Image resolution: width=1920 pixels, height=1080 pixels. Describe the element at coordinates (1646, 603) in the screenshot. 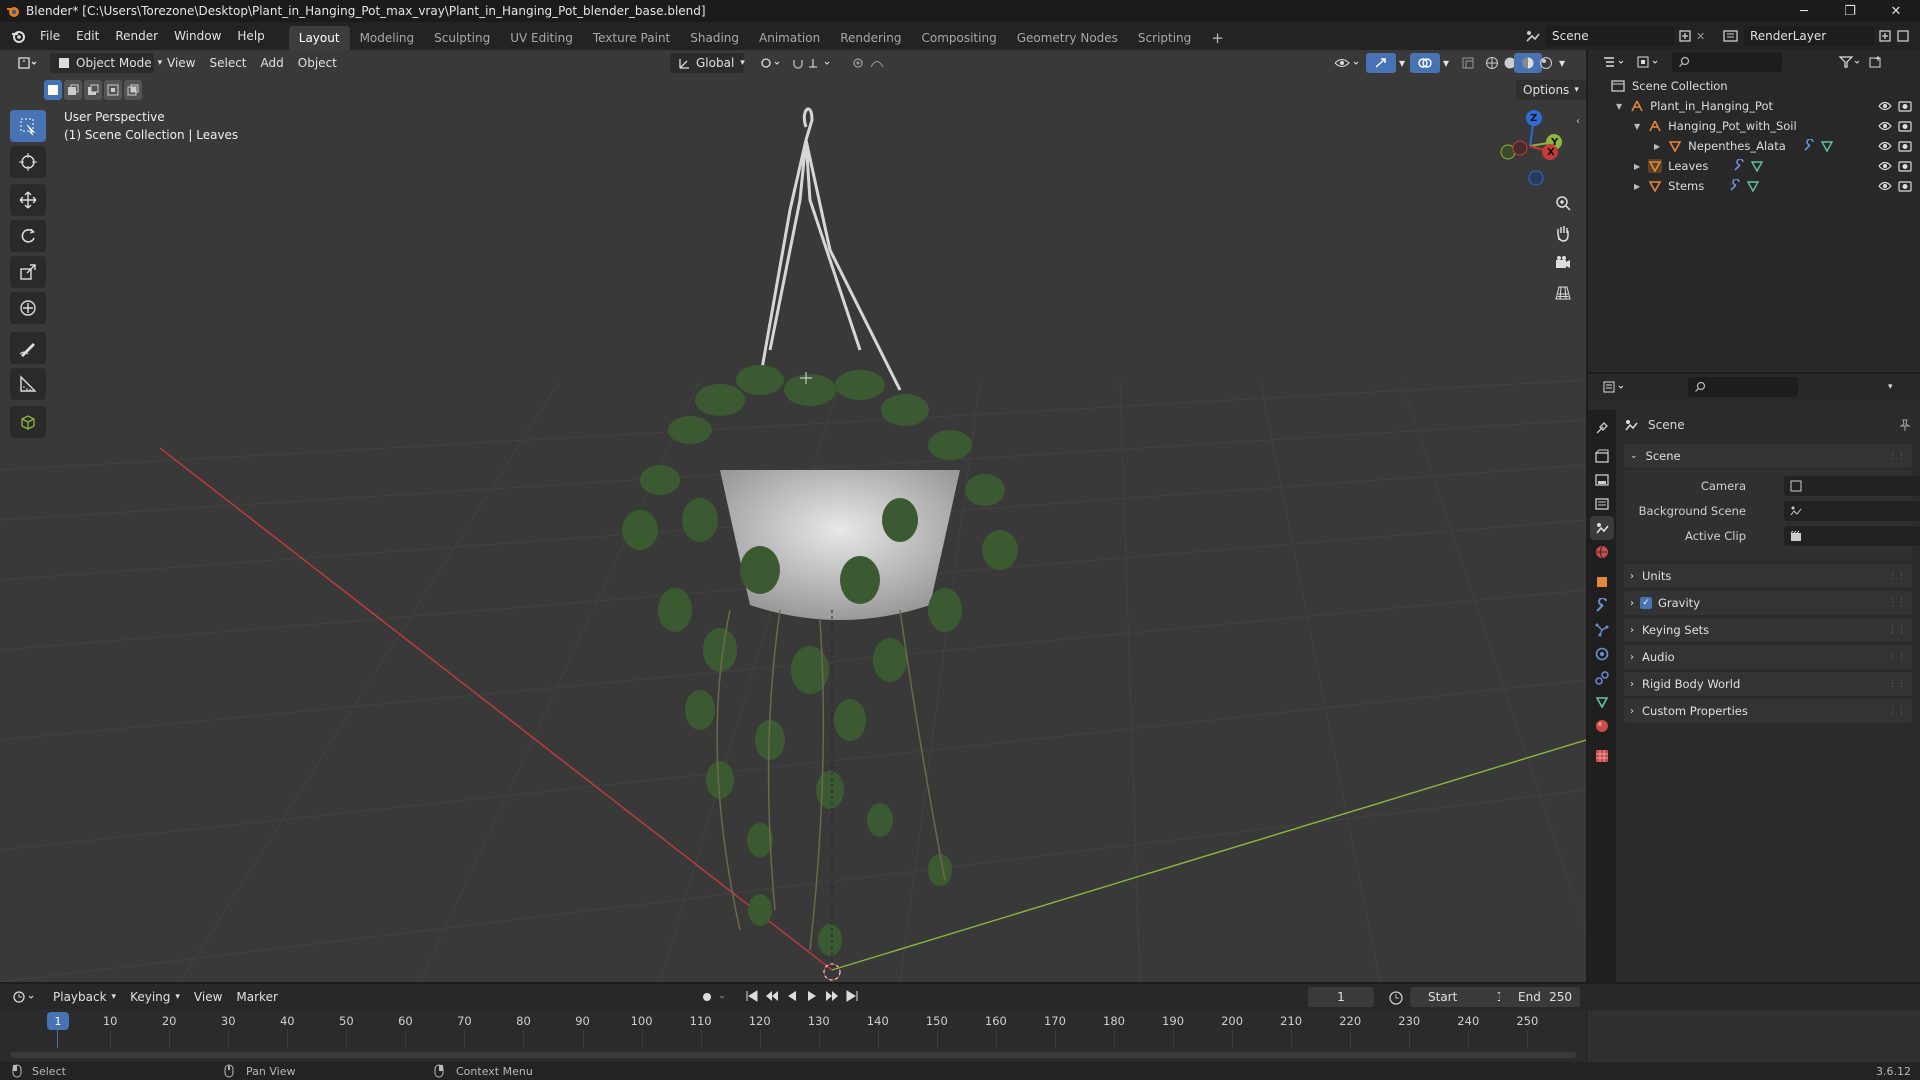

I see `gravity-checkbox: ✓` at that location.